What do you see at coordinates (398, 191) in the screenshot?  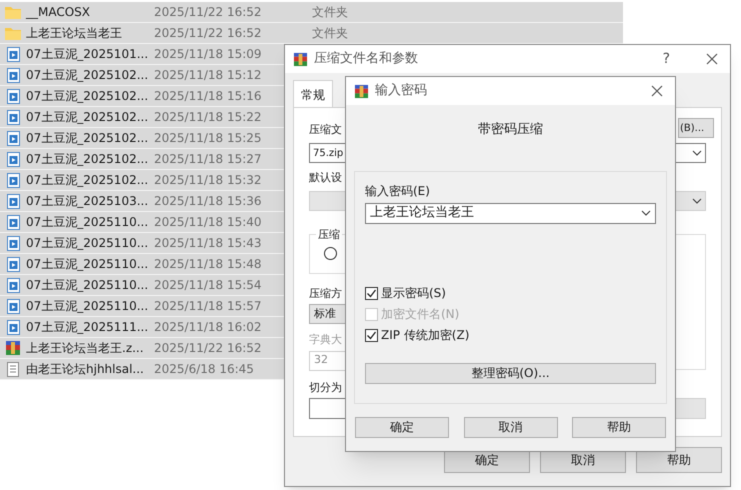 I see `field-label: 输入密码(E)` at bounding box center [398, 191].